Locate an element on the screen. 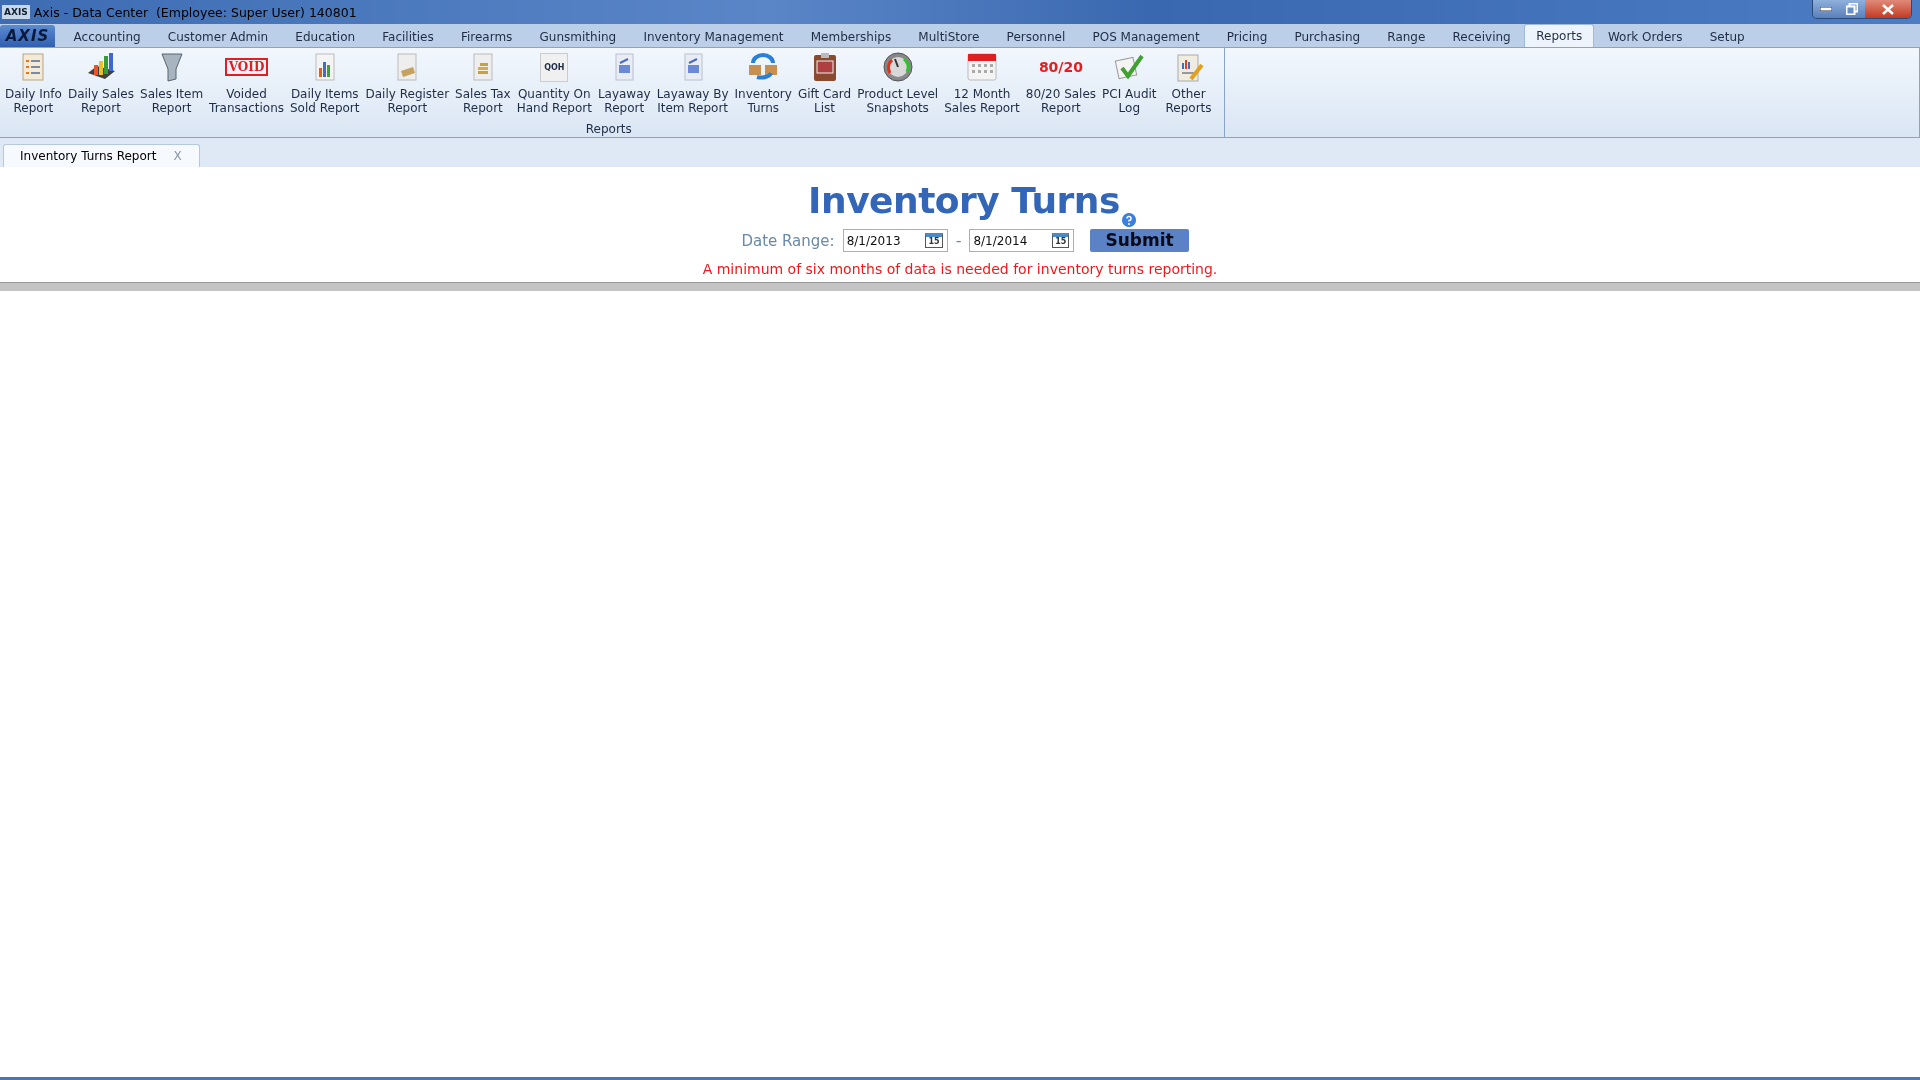 This screenshot has width=1920, height=1080. document-tab: Inventory Turns Report X is located at coordinates (101, 155).